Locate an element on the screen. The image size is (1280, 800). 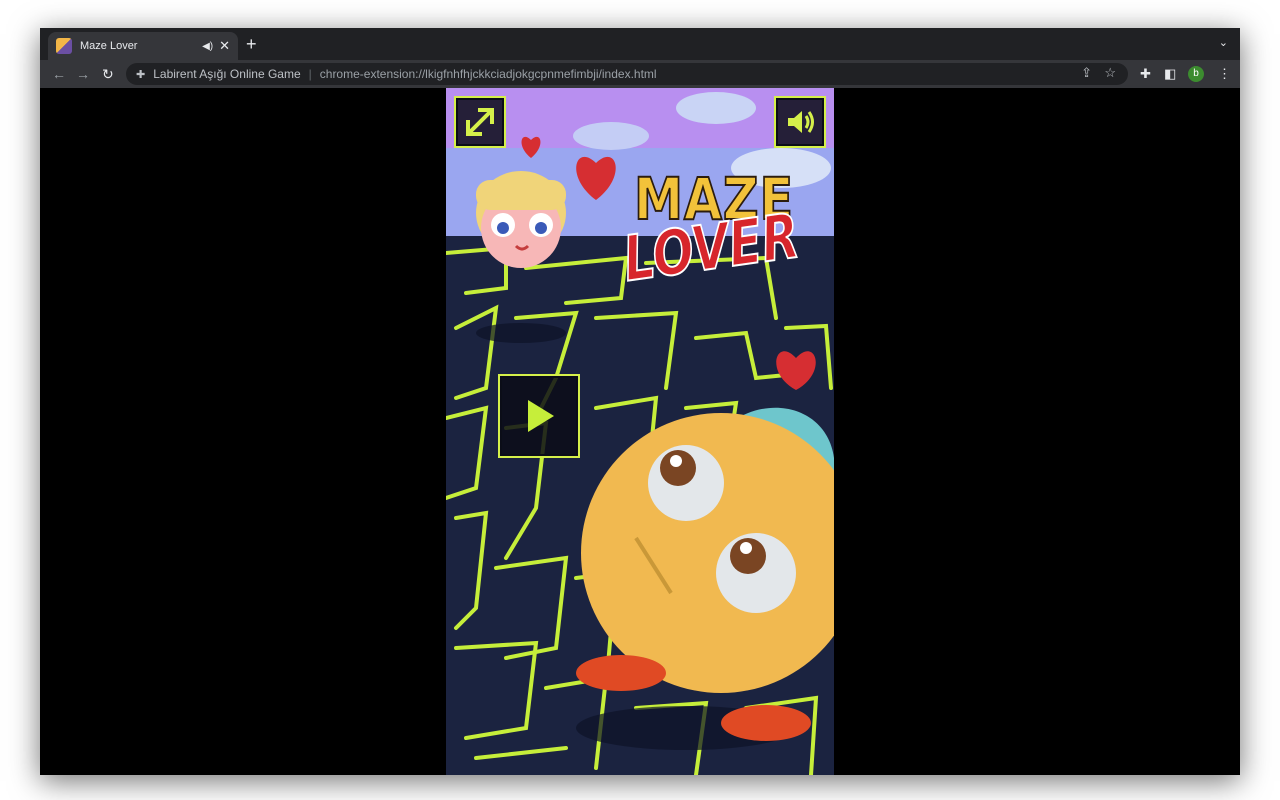
tab-maze-lover: Maze Lover ◀) ✕ is located at coordinates (143, 46).